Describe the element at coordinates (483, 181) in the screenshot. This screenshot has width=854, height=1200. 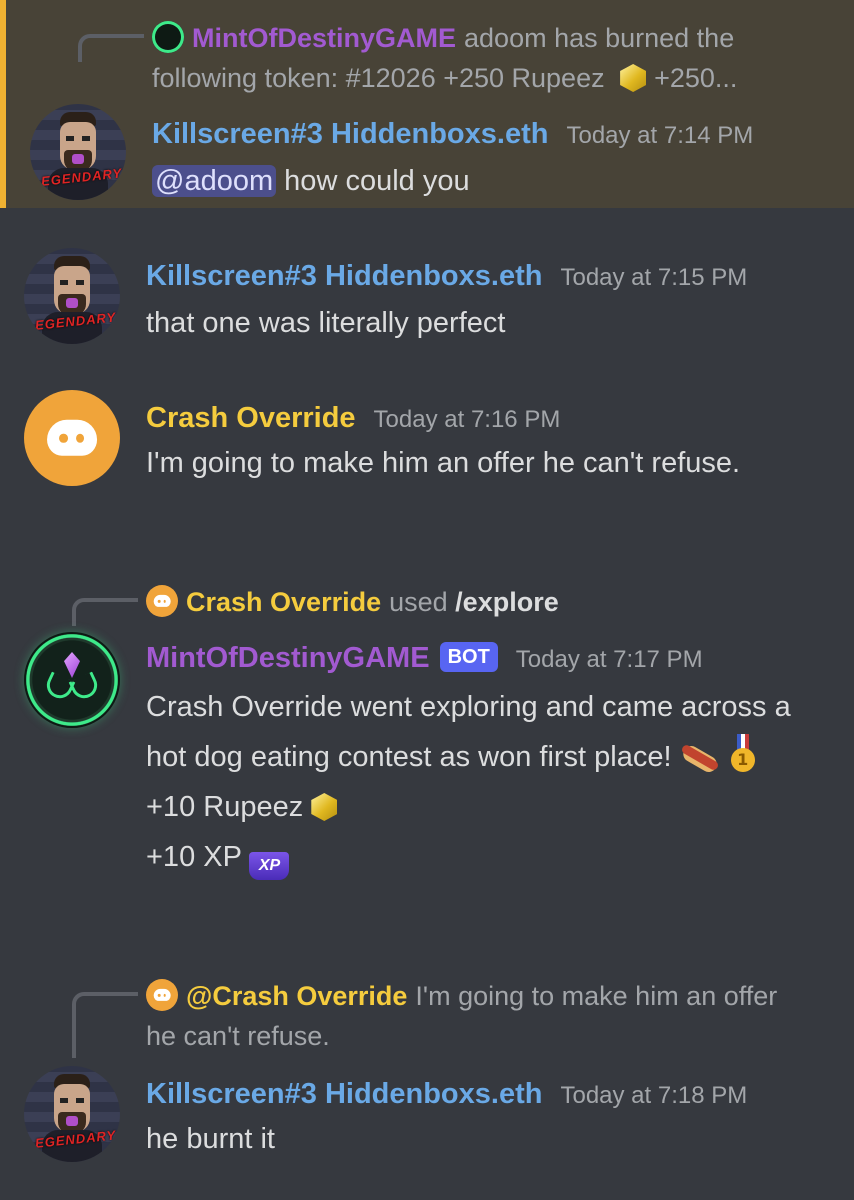
I see `message-content: @adoom how could you` at that location.